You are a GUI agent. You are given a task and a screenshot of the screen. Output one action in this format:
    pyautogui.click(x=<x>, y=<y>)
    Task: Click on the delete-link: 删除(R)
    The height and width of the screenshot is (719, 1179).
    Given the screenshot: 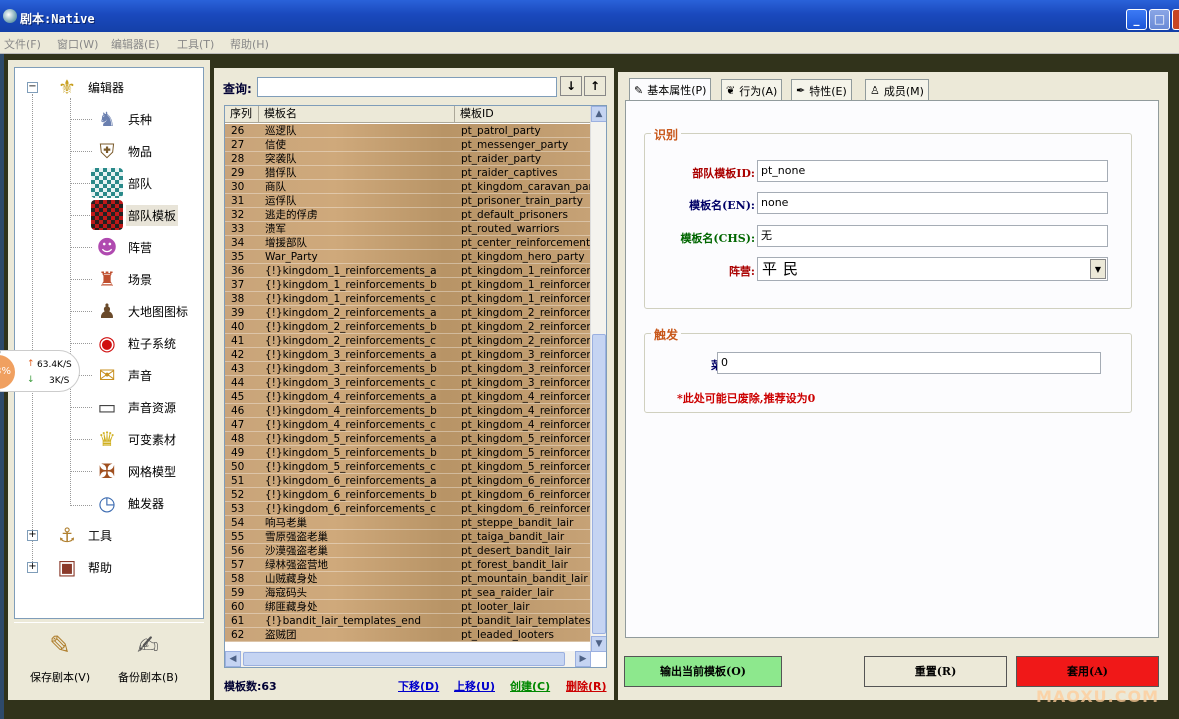 What is the action you would take?
    pyautogui.click(x=586, y=686)
    